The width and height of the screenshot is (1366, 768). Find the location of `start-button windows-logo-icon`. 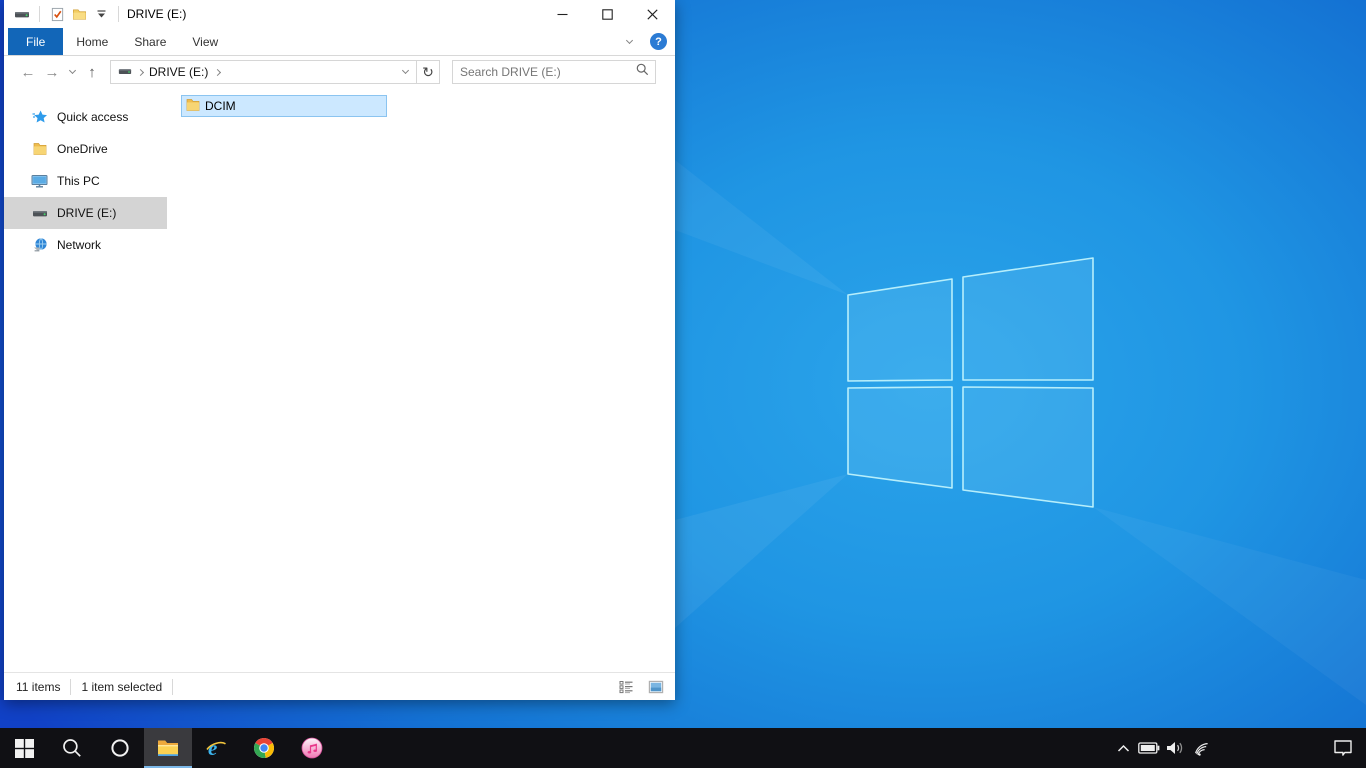

start-button windows-logo-icon is located at coordinates (24, 748).